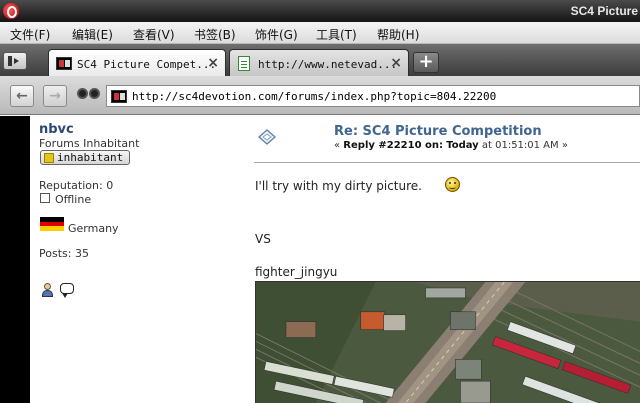 This screenshot has width=640, height=403. I want to click on rank-badge: inhabitant, so click(85, 157).